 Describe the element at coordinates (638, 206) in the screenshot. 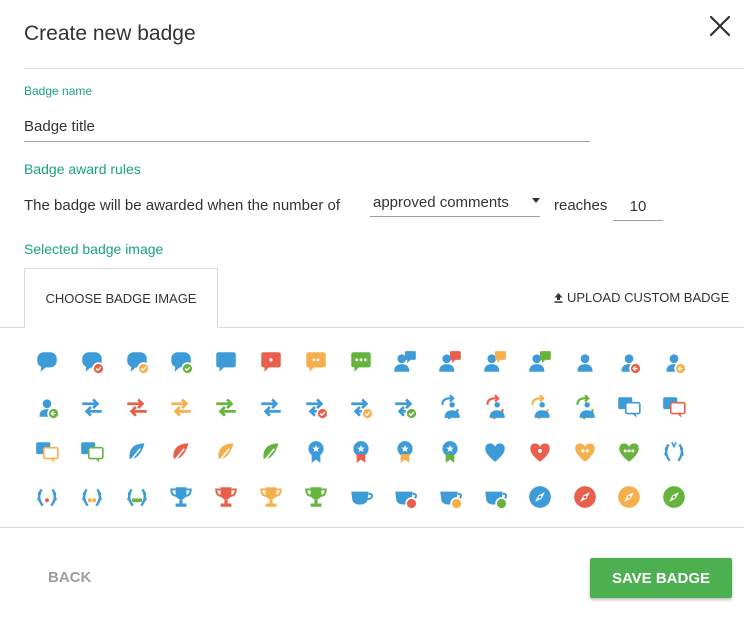

I see `threshold-input` at that location.